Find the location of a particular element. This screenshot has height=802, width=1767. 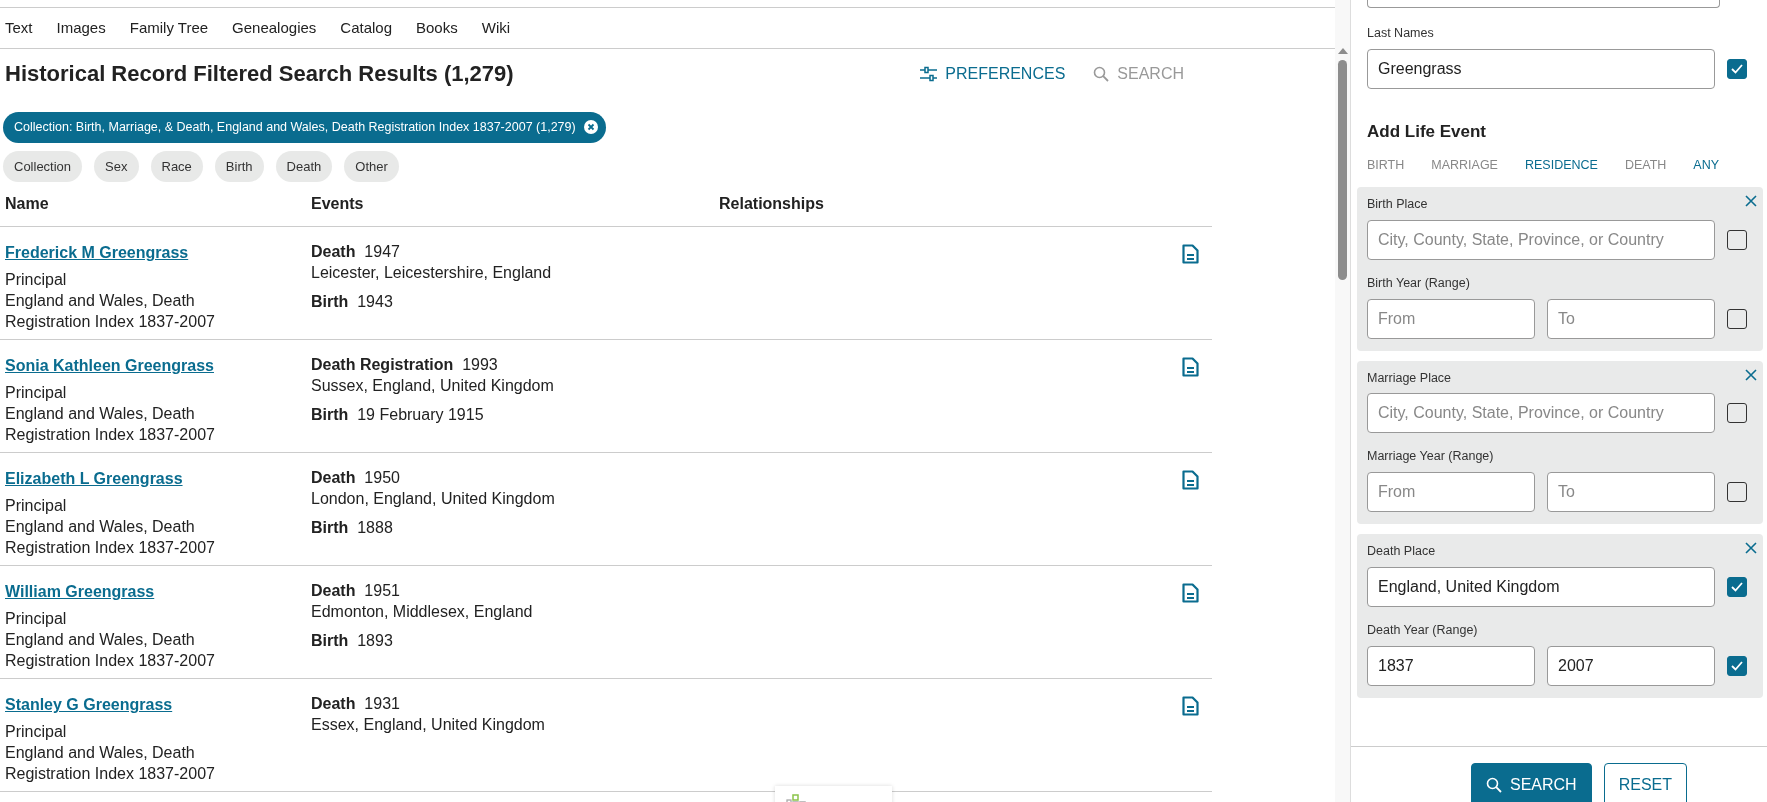

event-text: Death 1950 is located at coordinates (356, 478).